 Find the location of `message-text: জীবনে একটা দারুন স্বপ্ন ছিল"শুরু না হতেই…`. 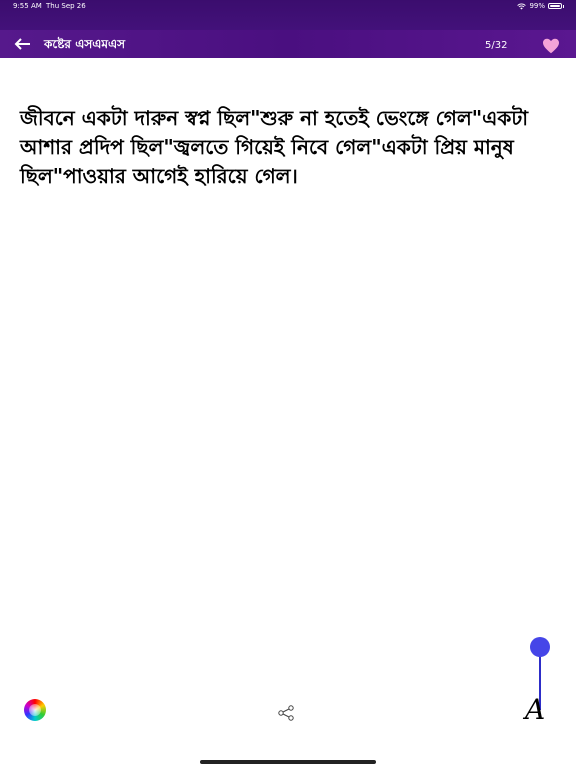

message-text: জীবনে একটা দারুন স্বপ্ন ছিল"শুরু না হতেই… is located at coordinates (274, 147).